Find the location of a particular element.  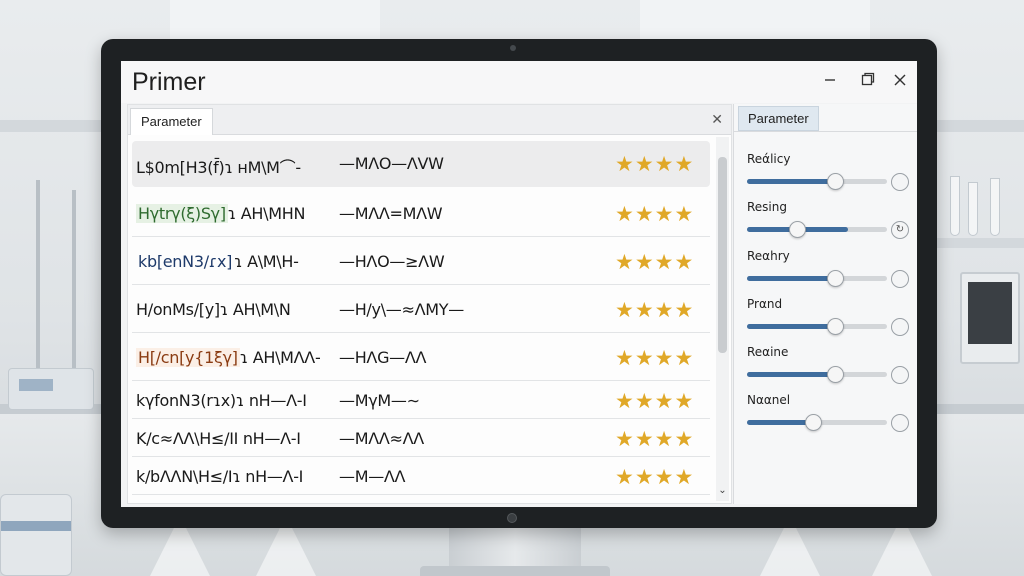

primer-name-suffix: ɿ AH\MΛΛ- is located at coordinates (280, 357).